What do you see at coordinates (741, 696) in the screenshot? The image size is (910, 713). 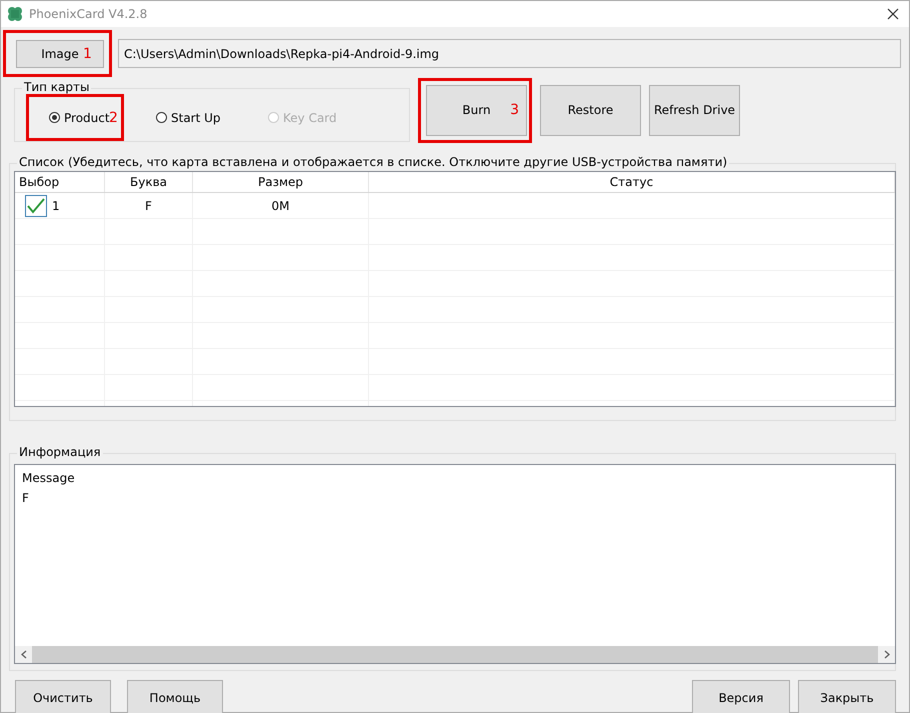 I see `footer-button: Версия` at bounding box center [741, 696].